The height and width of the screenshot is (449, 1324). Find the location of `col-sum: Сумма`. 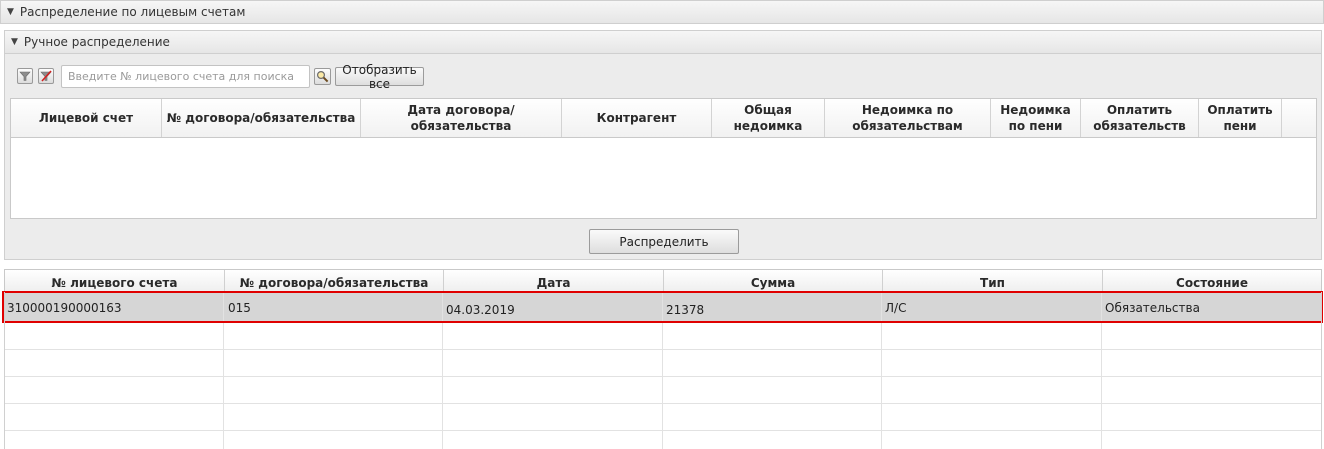

col-sum: Сумма is located at coordinates (773, 280).